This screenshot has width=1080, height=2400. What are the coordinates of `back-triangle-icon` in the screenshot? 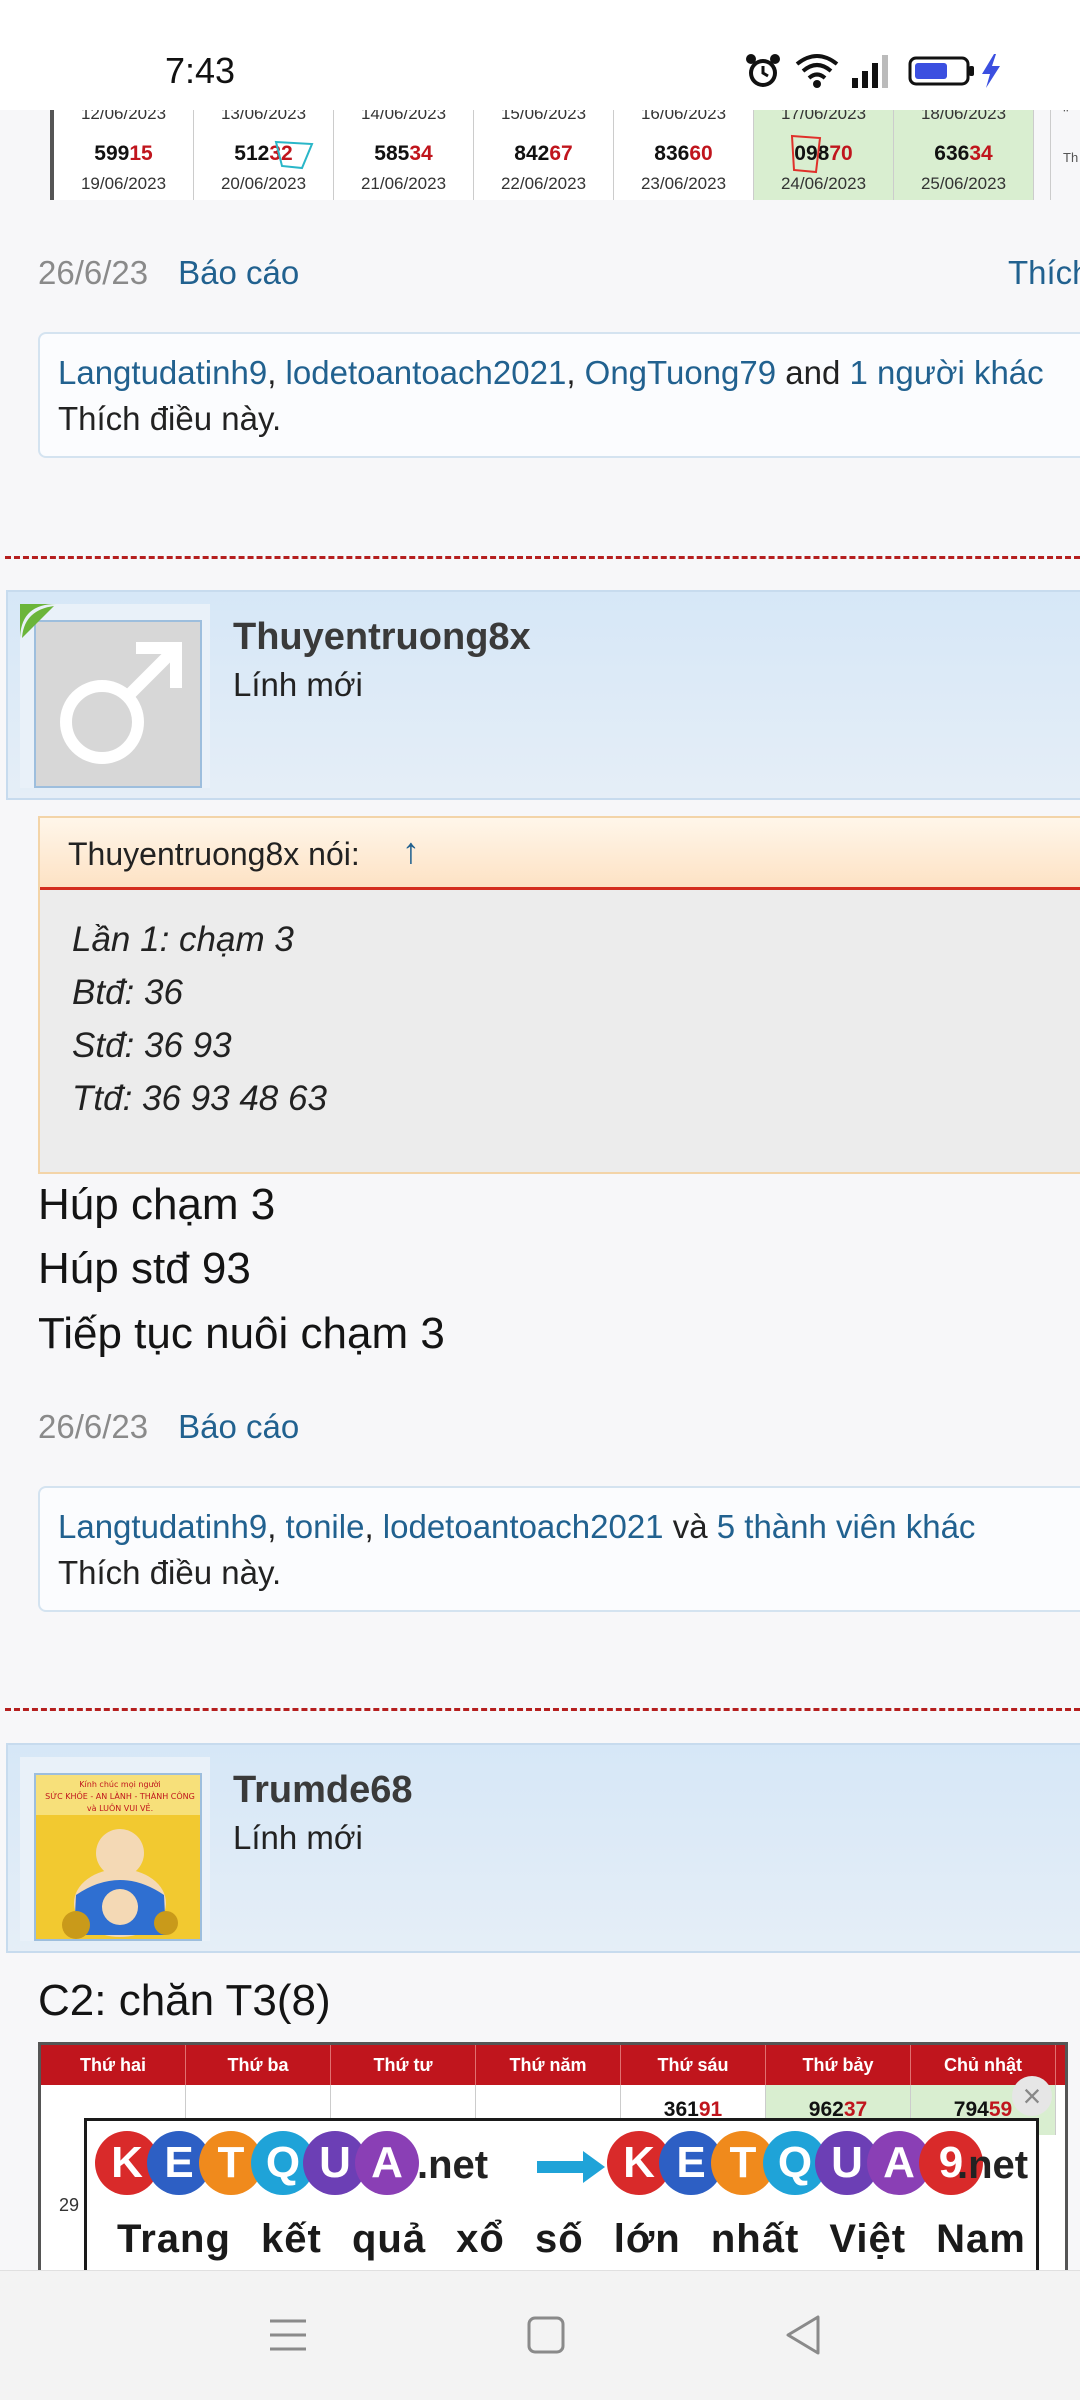 It's located at (804, 2335).